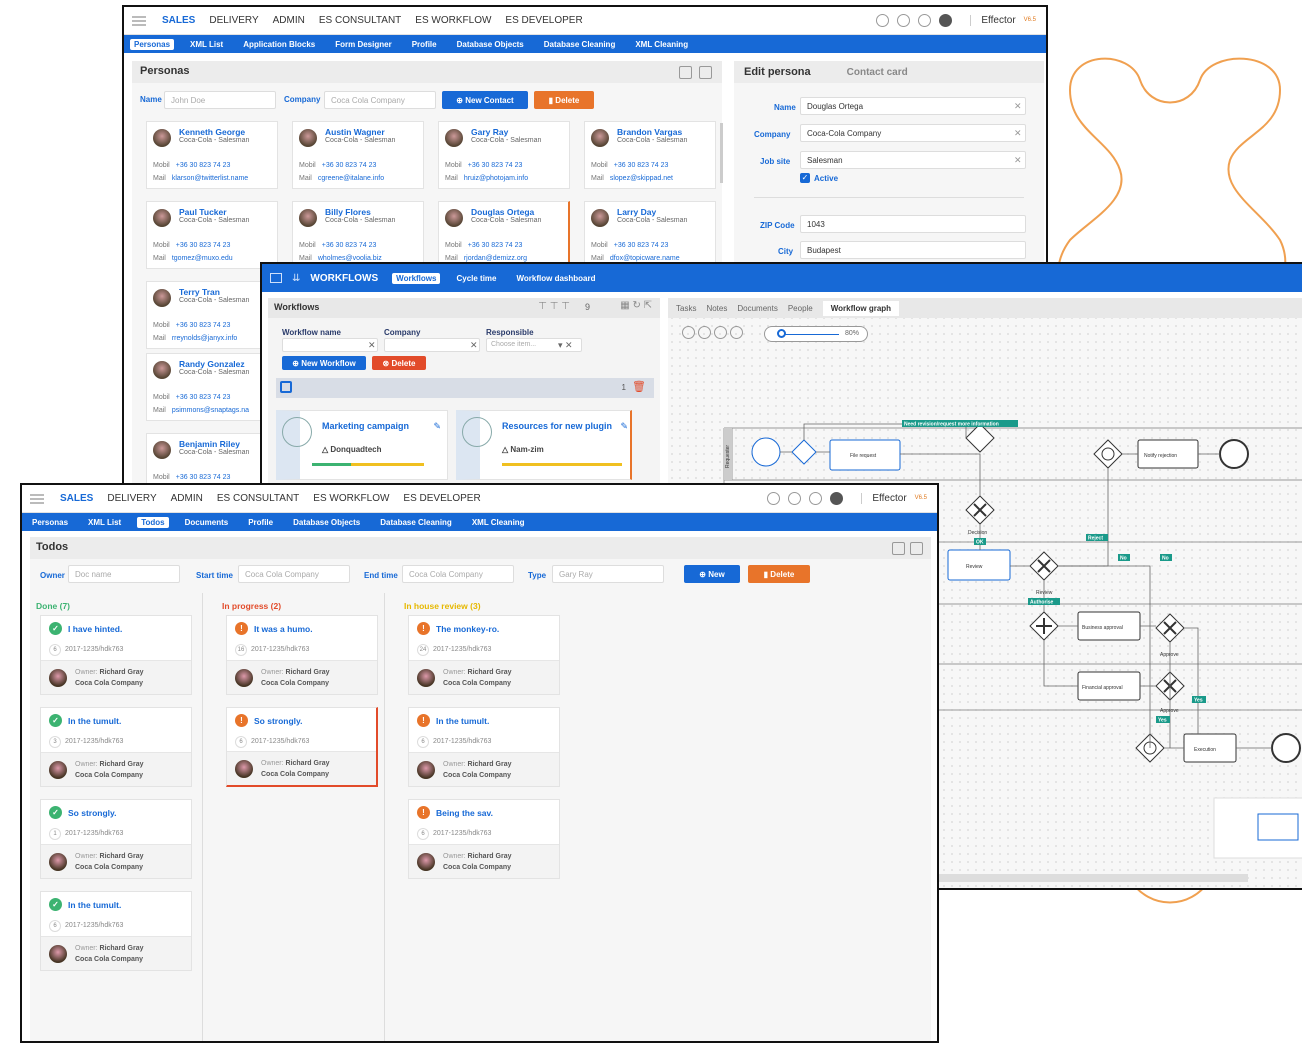 The image size is (1302, 1043). Describe the element at coordinates (432, 345) in the screenshot. I see `company-input` at that location.